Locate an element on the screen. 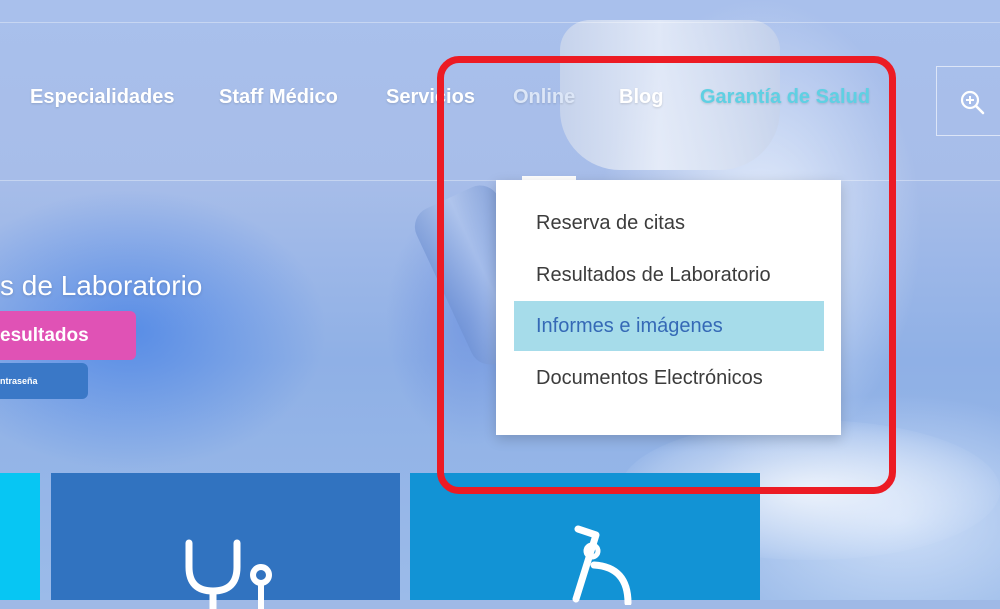 The image size is (1000, 609). service-tile-specialties is located at coordinates (225, 541).